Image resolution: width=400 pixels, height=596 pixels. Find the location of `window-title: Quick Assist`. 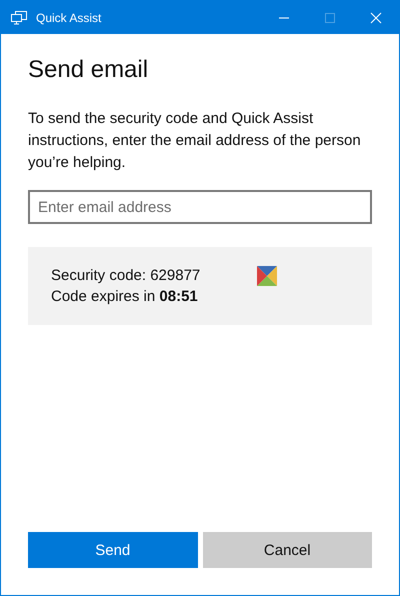

window-title: Quick Assist is located at coordinates (69, 17).